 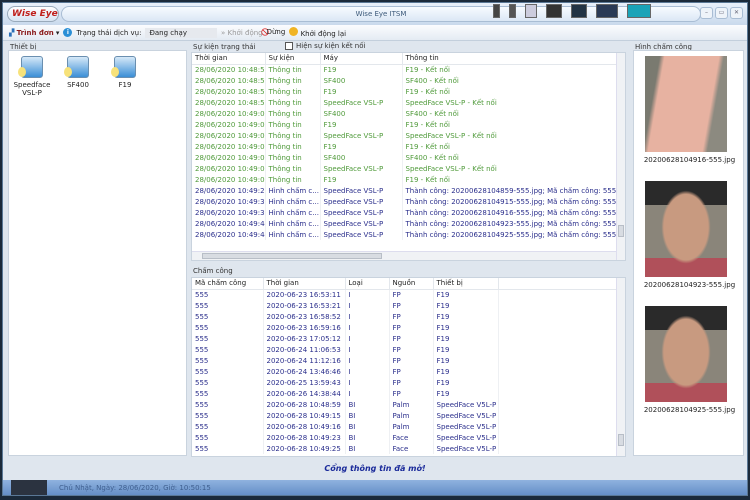 I want to click on palm-photo, so click(x=686, y=104).